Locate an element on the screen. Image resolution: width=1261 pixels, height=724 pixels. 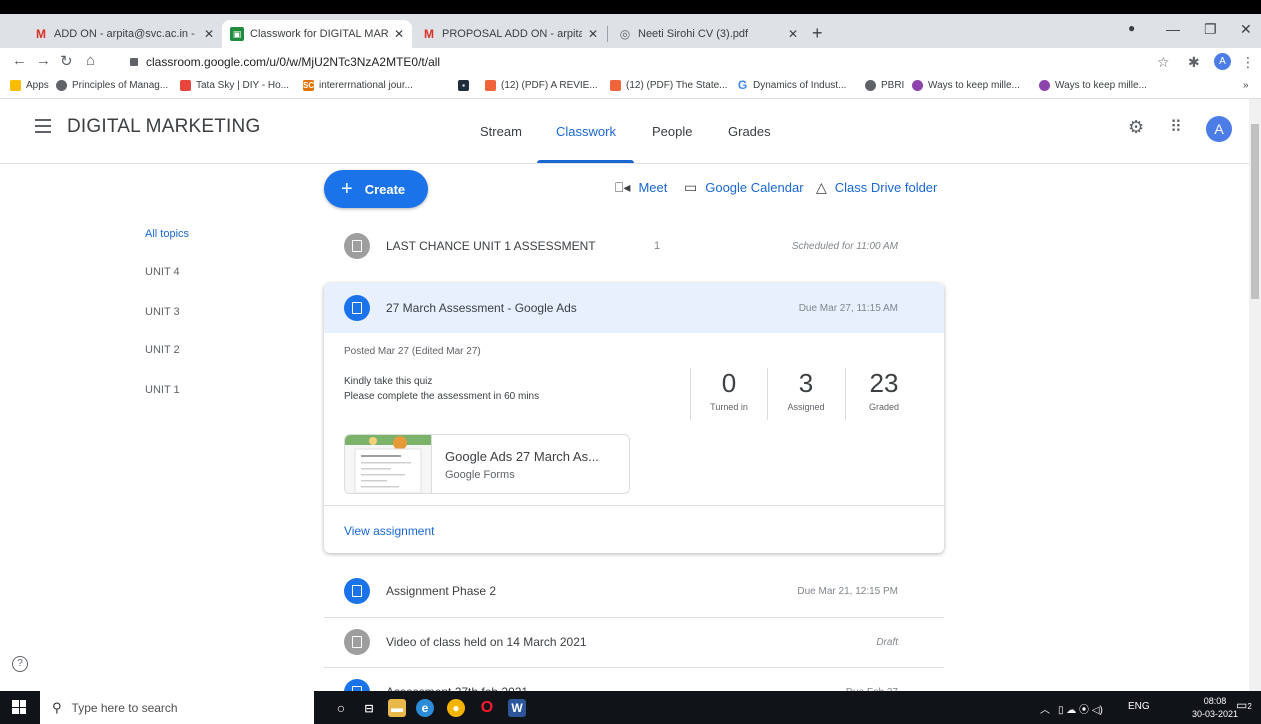
due-date: Due Mar 27, 11:15 AM is located at coordinates (848, 308).